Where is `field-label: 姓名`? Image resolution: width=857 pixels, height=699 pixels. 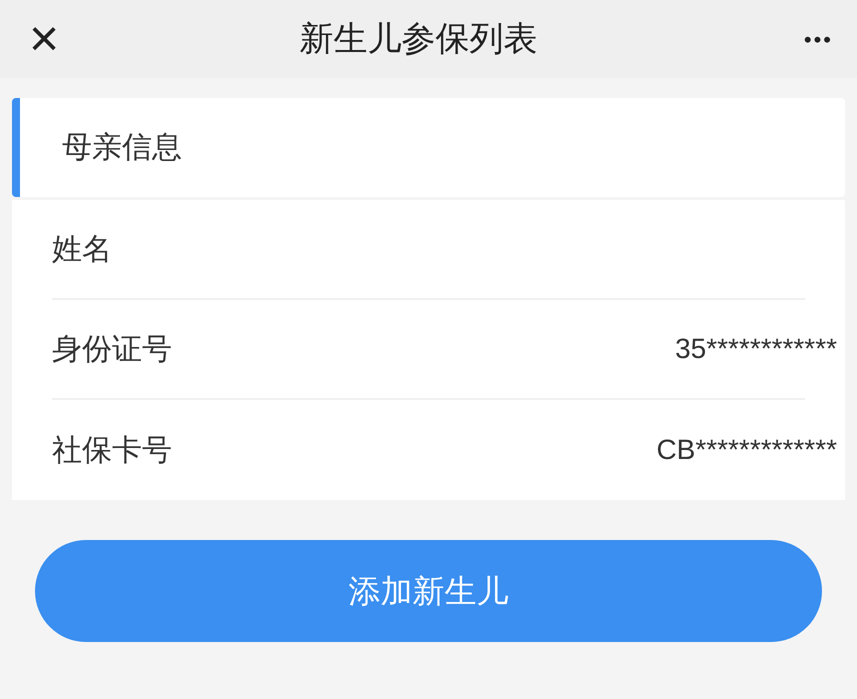
field-label: 姓名 is located at coordinates (82, 250).